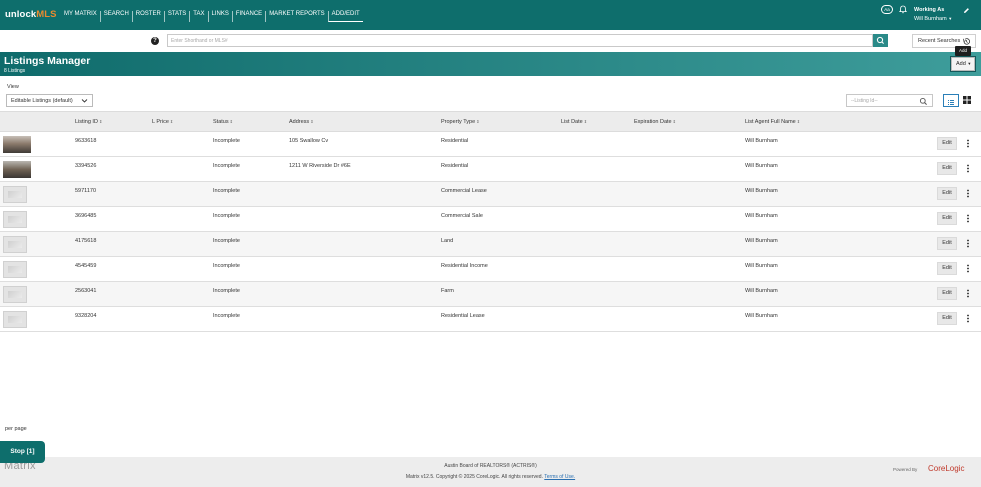 The height and width of the screenshot is (487, 981). Describe the element at coordinates (85, 291) in the screenshot. I see `listing-id: 2563041` at that location.